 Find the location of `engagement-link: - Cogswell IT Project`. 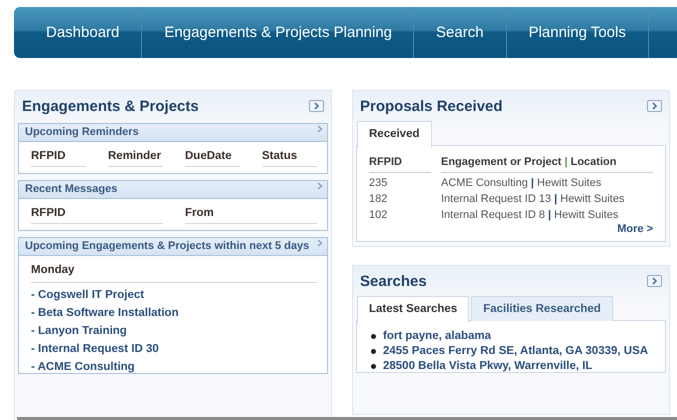

engagement-link: - Cogswell IT Project is located at coordinates (179, 295).